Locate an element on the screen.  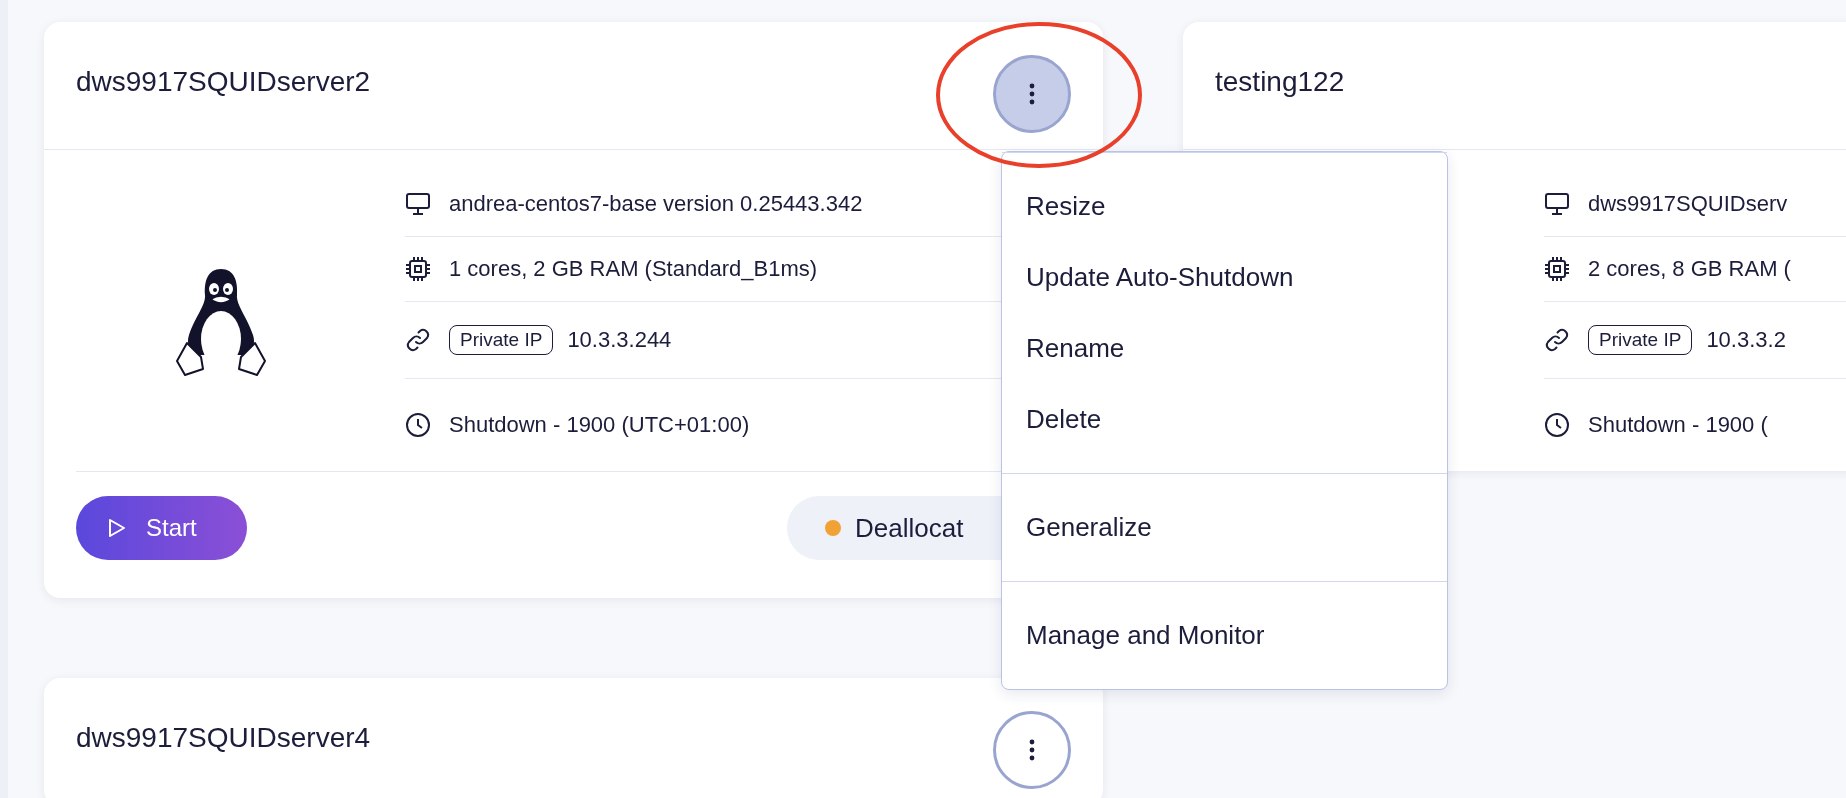
shutdown-schedule: Shutdown - 1900 (UTC+01:00) is located at coordinates (599, 425).